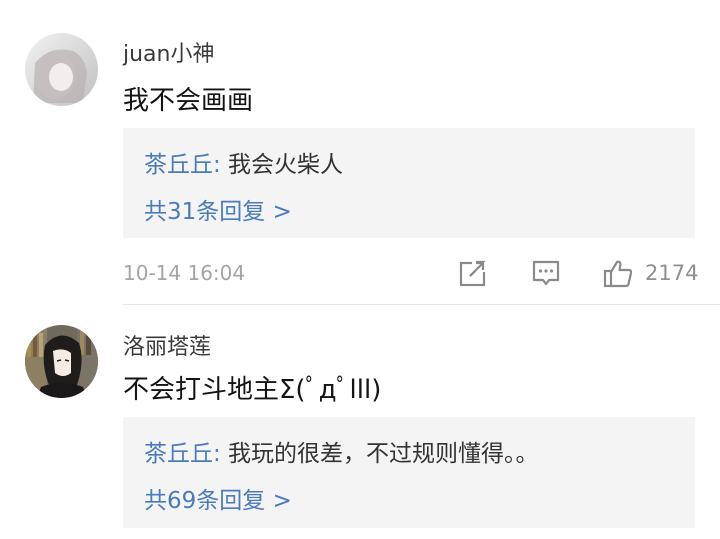  Describe the element at coordinates (188, 101) in the screenshot. I see `comment-text: 我不会画画` at that location.